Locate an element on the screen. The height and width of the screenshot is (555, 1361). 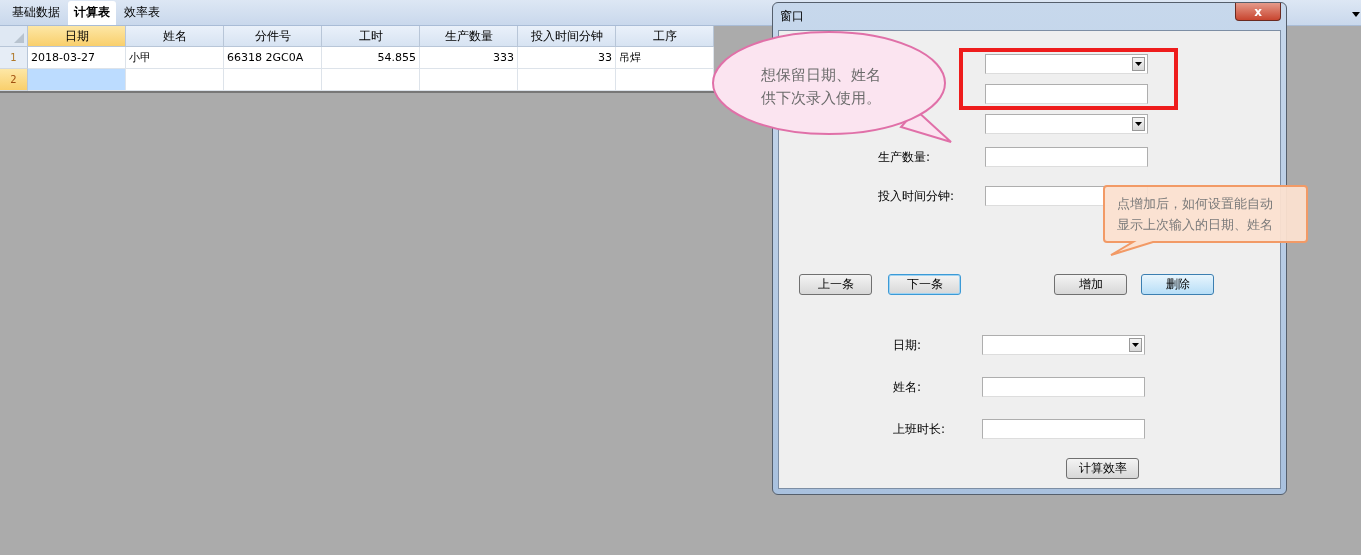
row-header: 2 is located at coordinates (14, 80).